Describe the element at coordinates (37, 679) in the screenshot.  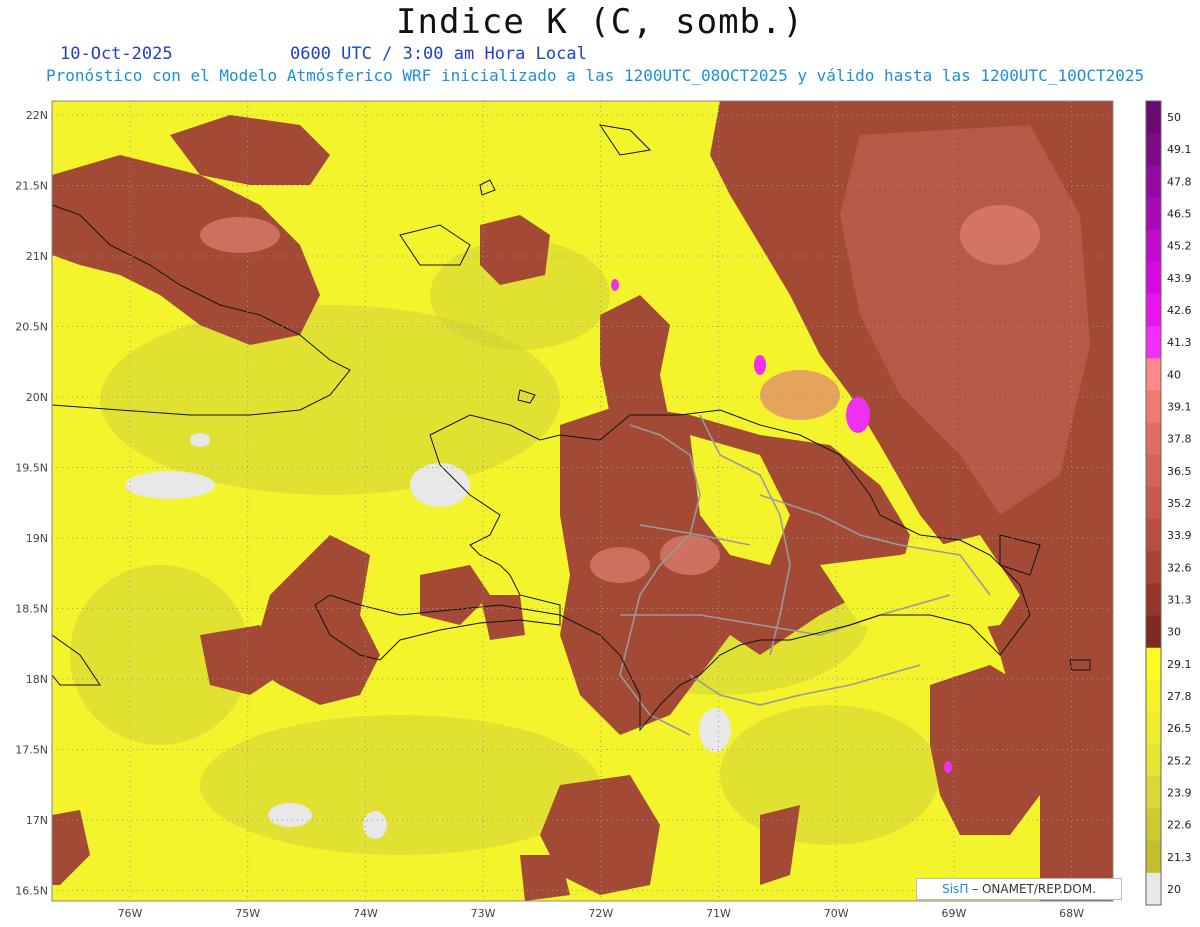
I see `lat-label: 18N` at that location.